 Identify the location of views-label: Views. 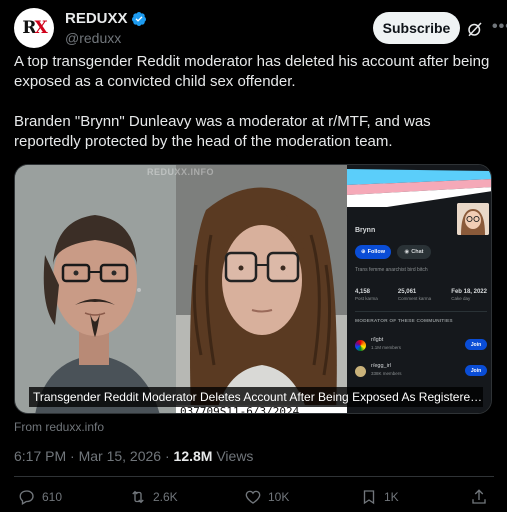
(233, 456).